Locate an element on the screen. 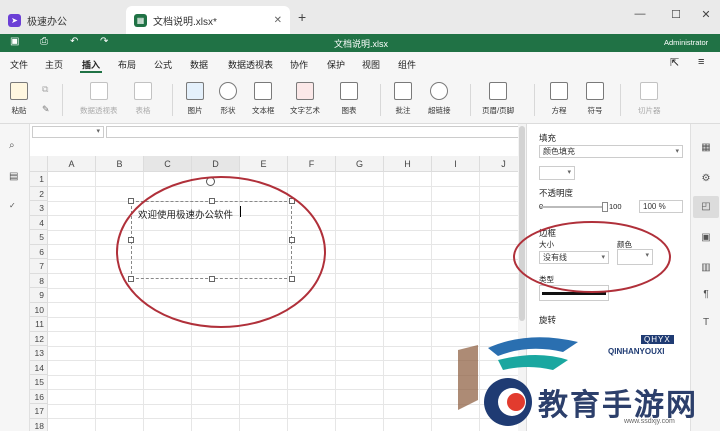 The image size is (720, 431). menu-insert: 插入 is located at coordinates (91, 64).